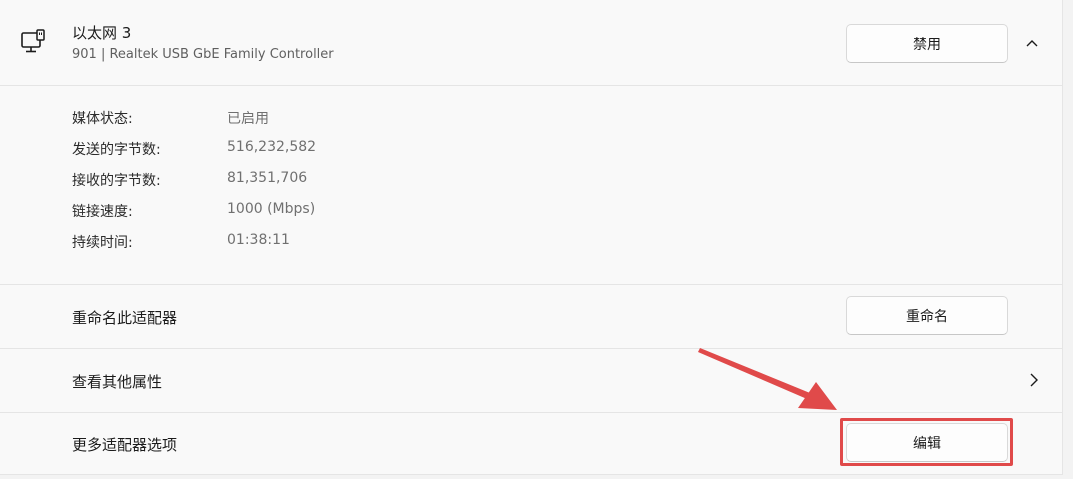  What do you see at coordinates (767, 379) in the screenshot?
I see `annotation-arrow-icon` at bounding box center [767, 379].